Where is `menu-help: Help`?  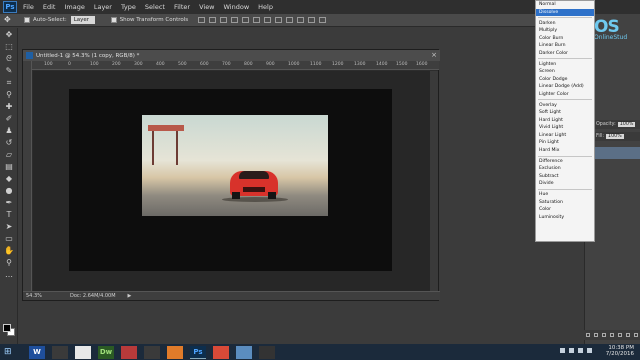
menu-help: Help is located at coordinates (265, 7).